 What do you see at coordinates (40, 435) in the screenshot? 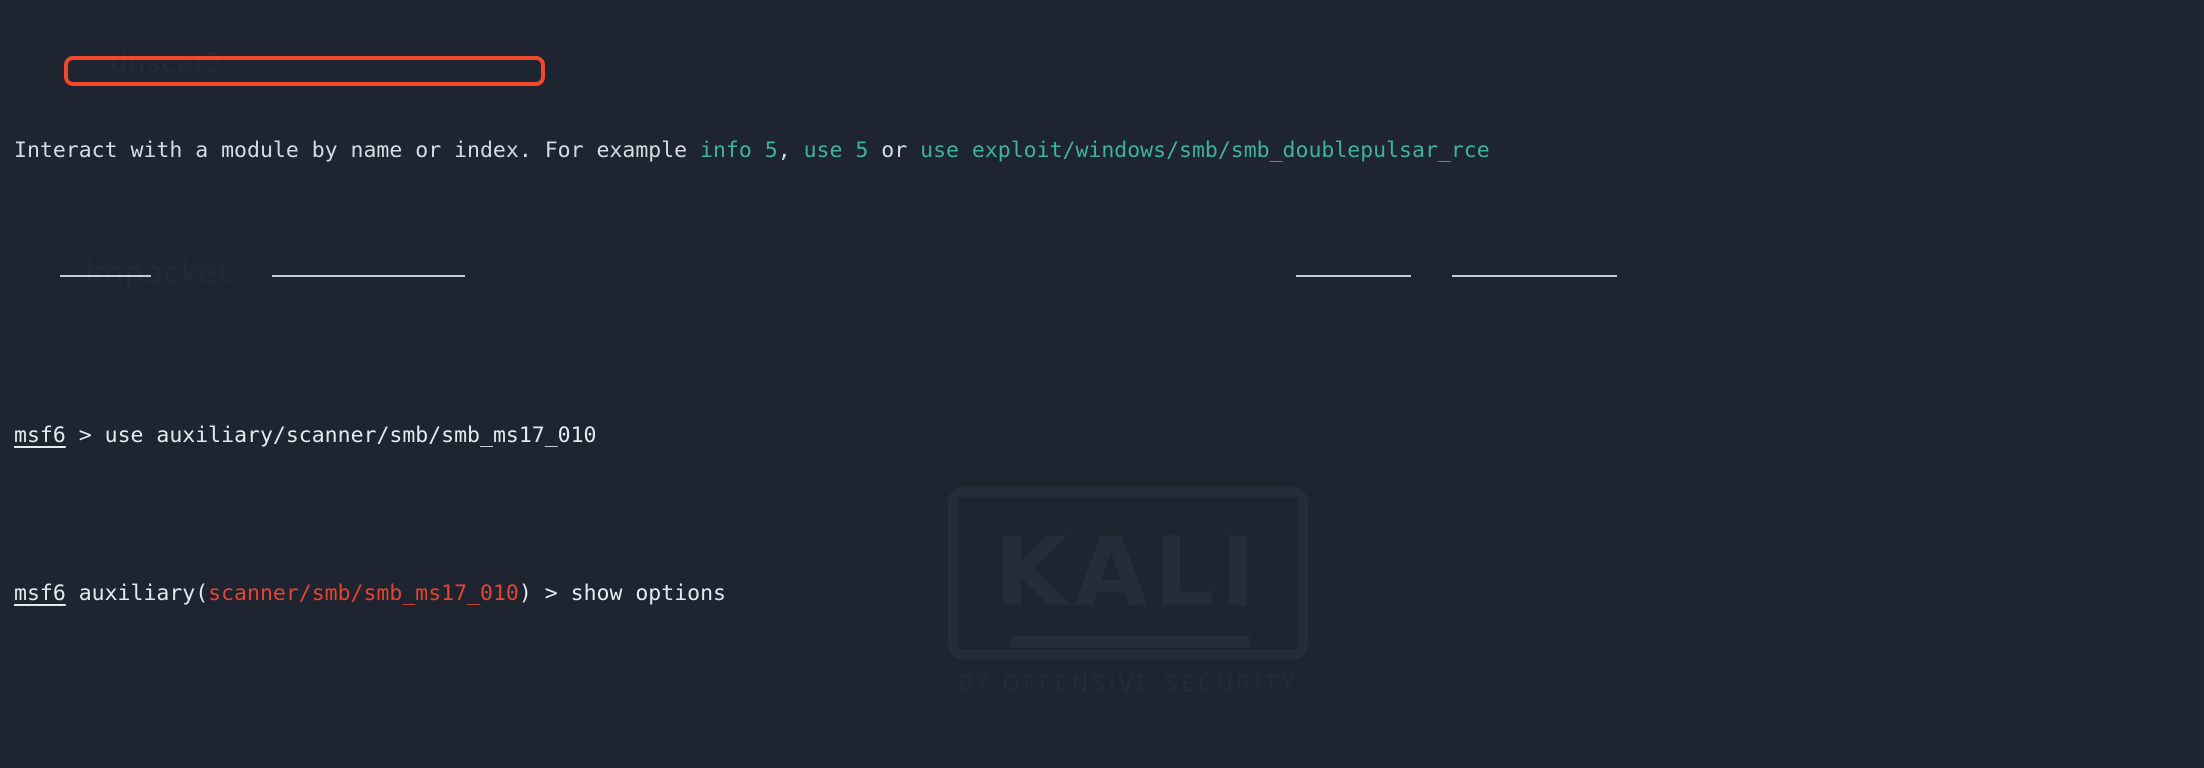
I see `prompt-shell-label-1: msf6` at bounding box center [40, 435].